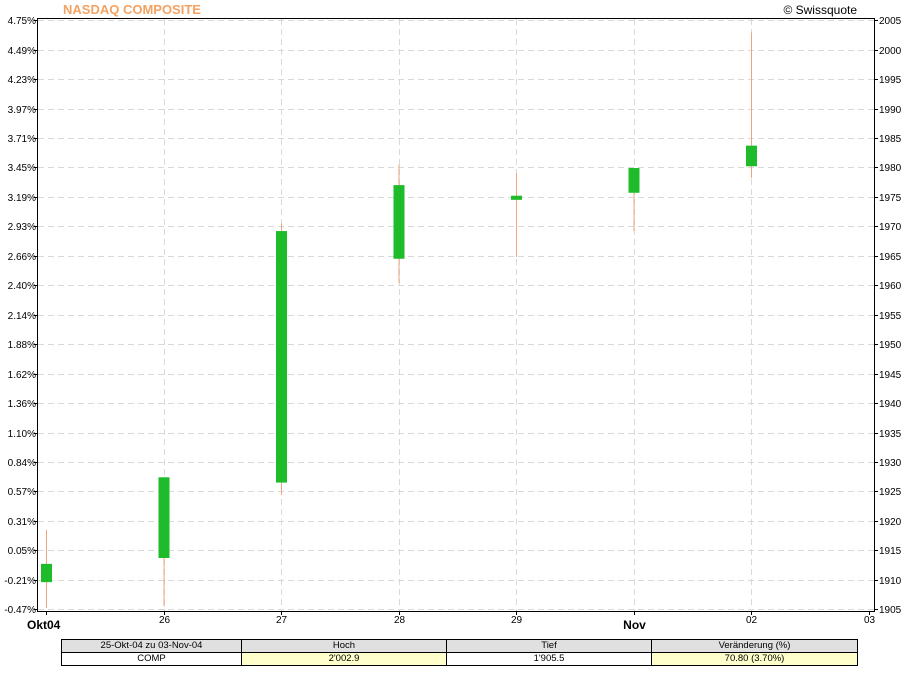 The width and height of the screenshot is (917, 699). I want to click on y-left-tick-label: 2.14%, so click(22, 316).